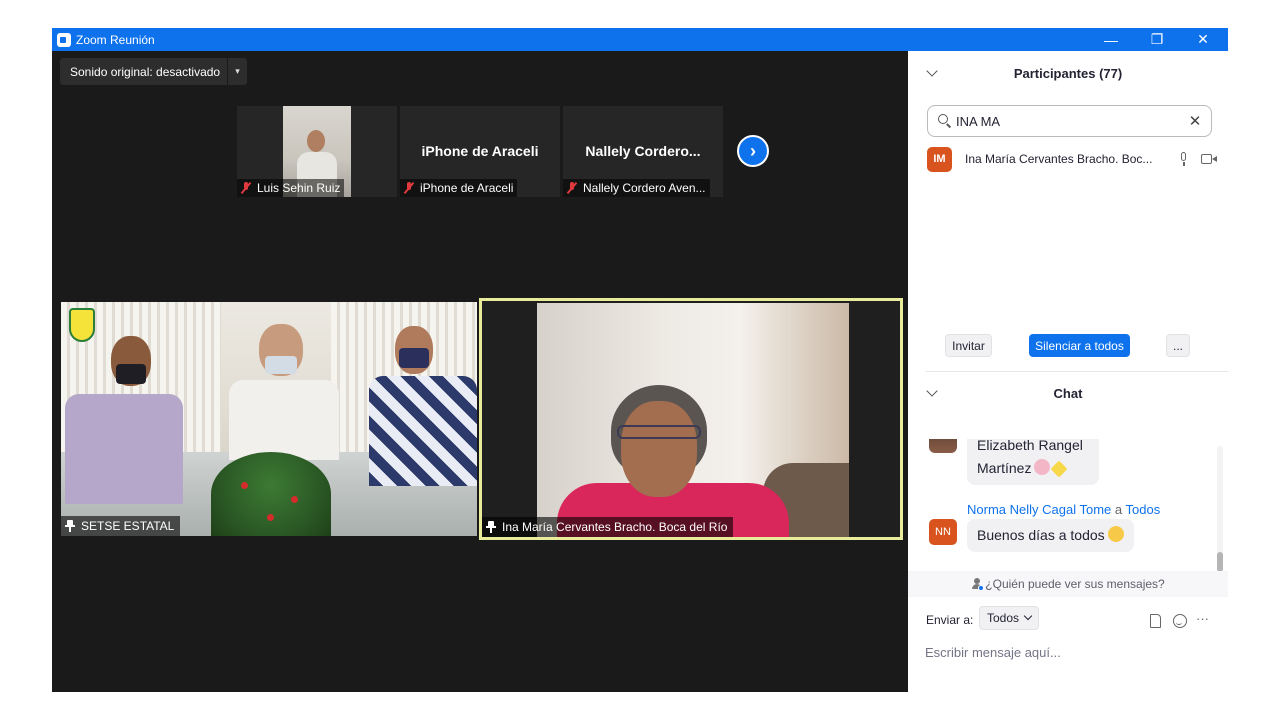 This screenshot has height=720, width=1280. Describe the element at coordinates (82, 325) in the screenshot. I see `setse-logo` at that location.